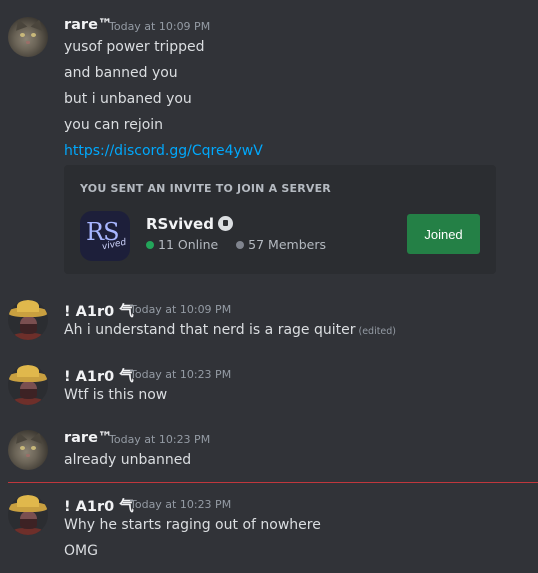 This screenshot has width=538, height=573. I want to click on server-icon: RS vived, so click(105, 236).